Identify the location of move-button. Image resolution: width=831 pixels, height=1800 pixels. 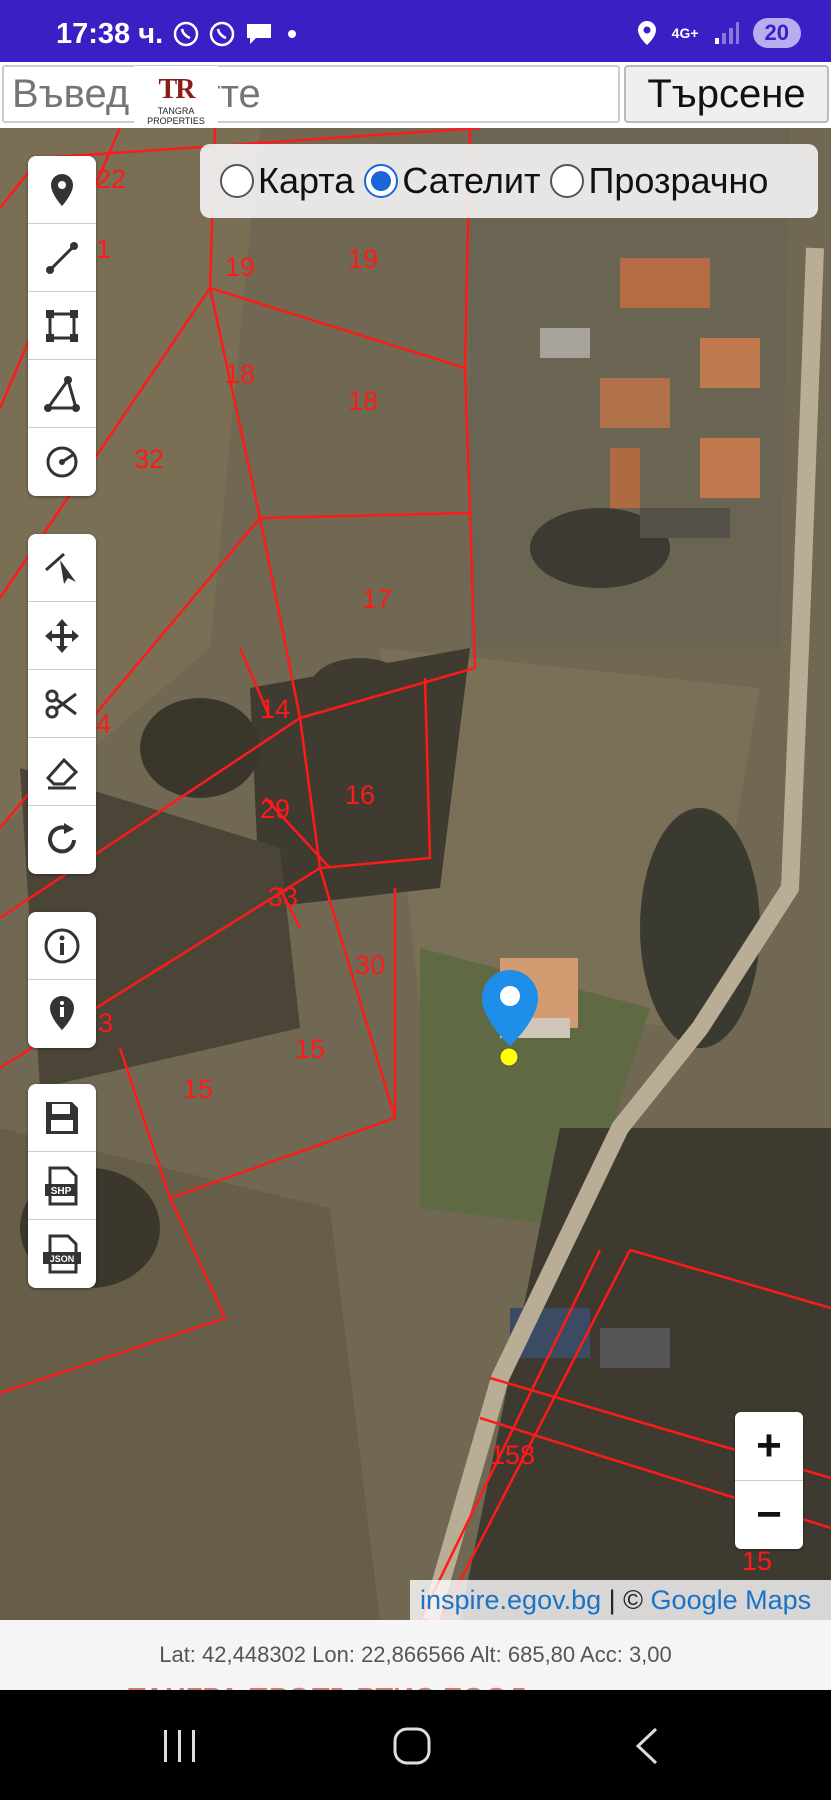
(62, 636).